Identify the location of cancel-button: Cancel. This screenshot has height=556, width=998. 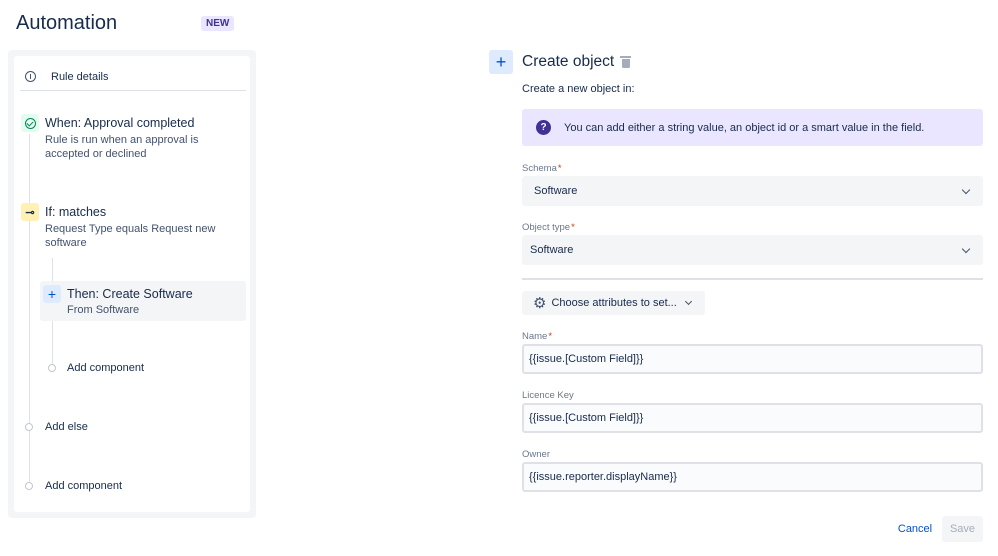
(915, 529).